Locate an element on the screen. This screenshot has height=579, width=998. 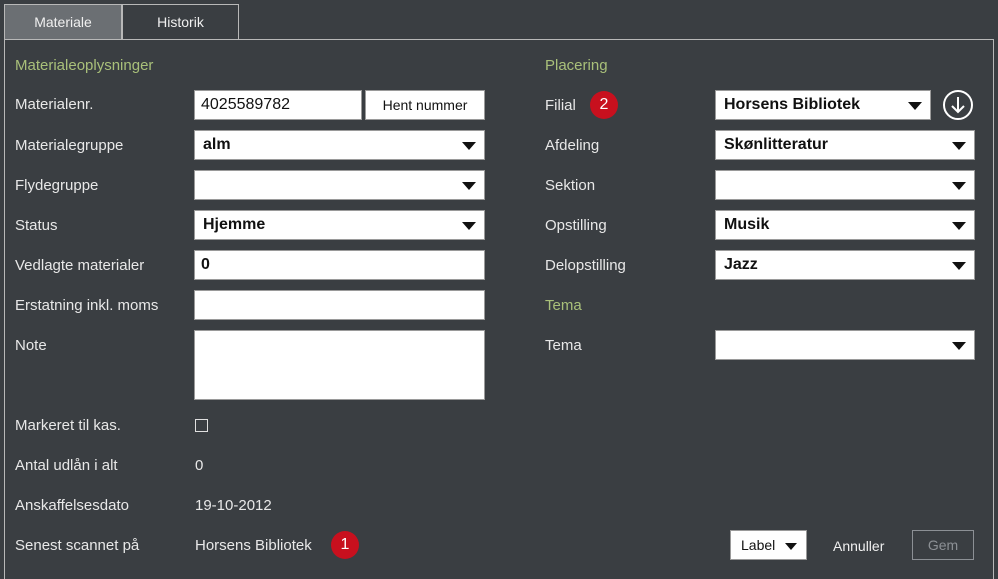
markeret-checkbox is located at coordinates (201, 425).